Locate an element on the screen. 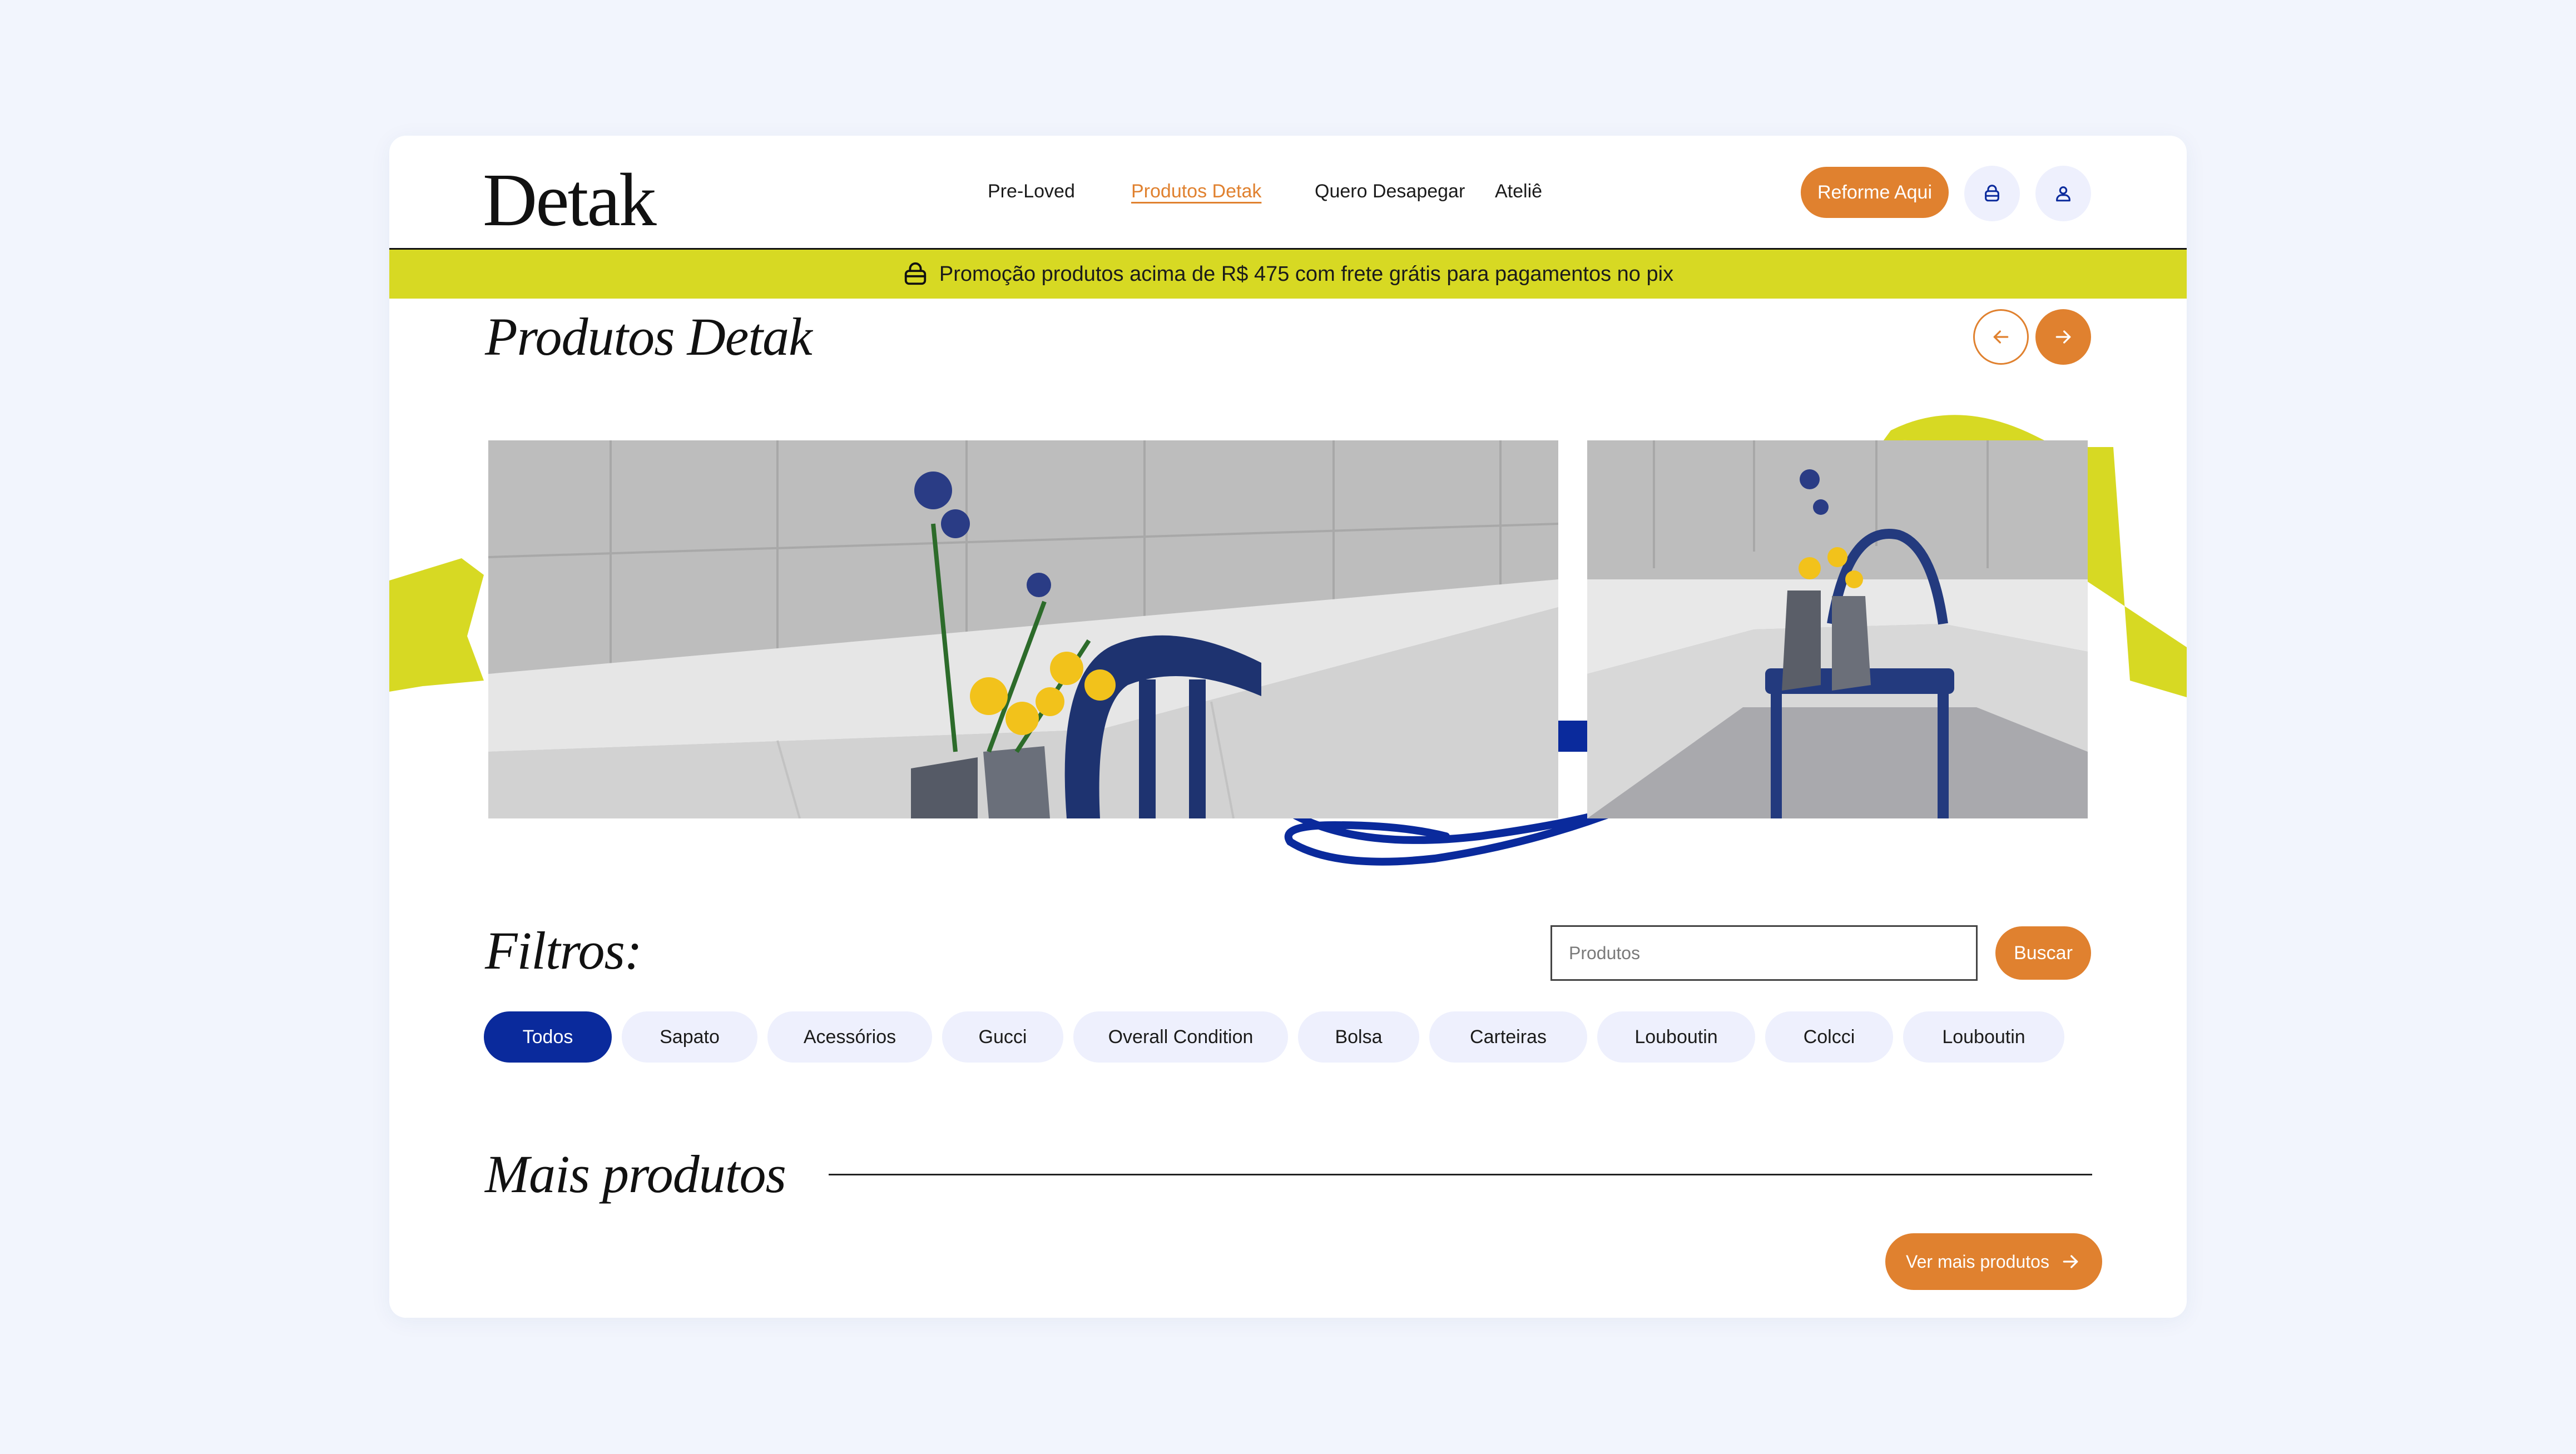  chip-louboutin: Louboutin is located at coordinates (1676, 1037).